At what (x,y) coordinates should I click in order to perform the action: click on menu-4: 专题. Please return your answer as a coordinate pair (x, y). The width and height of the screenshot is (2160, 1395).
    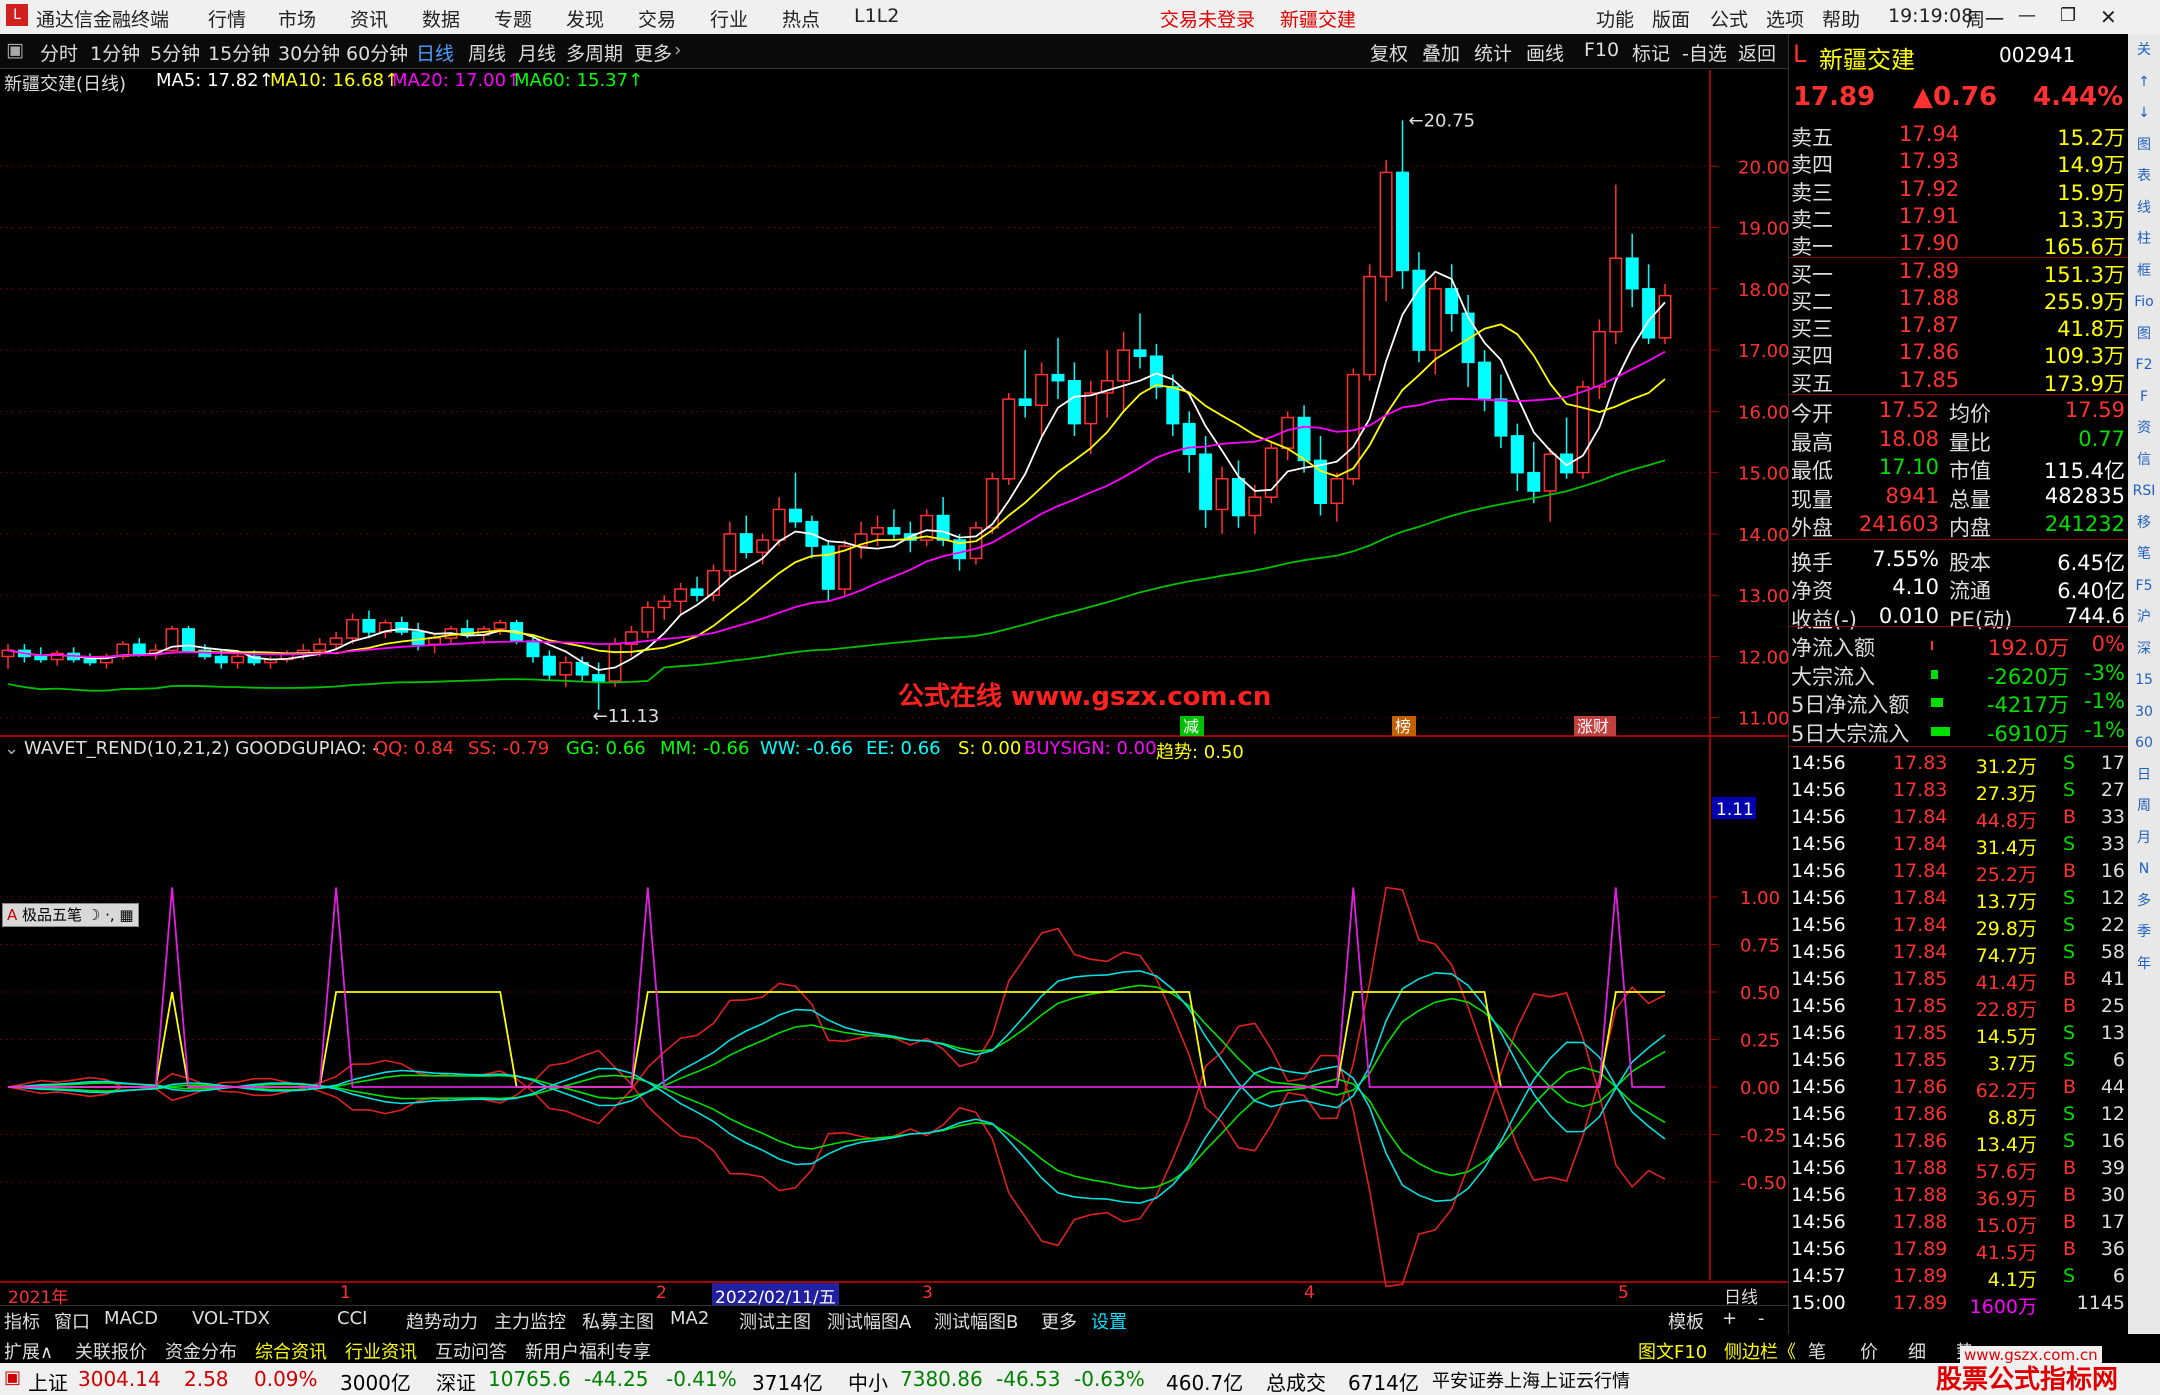
    Looking at the image, I should click on (513, 18).